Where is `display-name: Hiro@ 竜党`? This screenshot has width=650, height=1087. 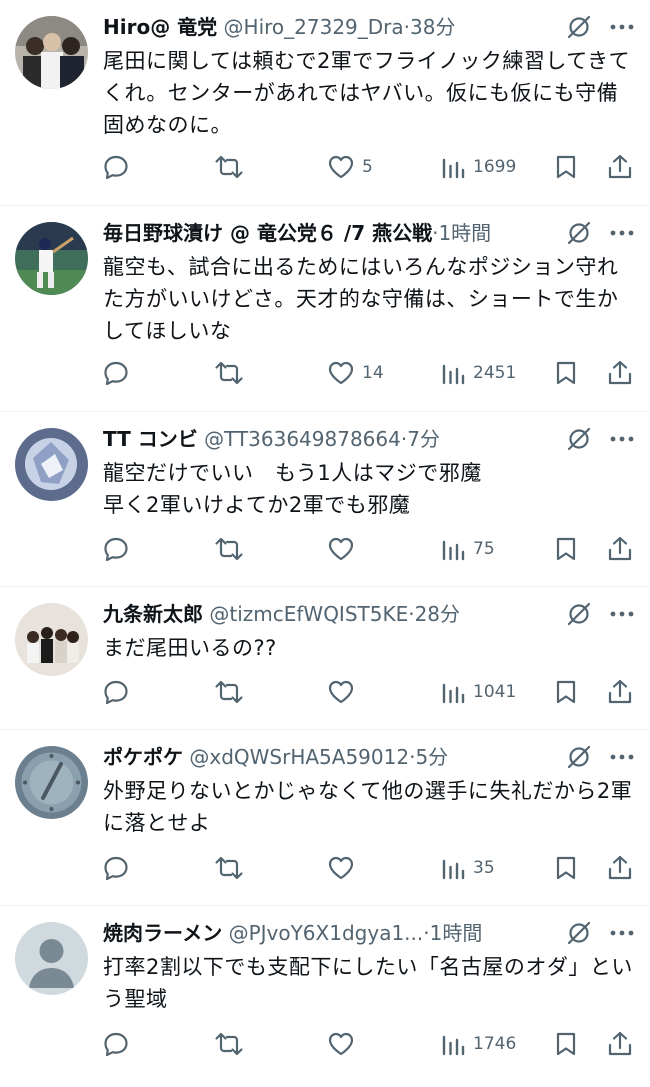
display-name: Hiro@ 竜党 is located at coordinates (160, 27).